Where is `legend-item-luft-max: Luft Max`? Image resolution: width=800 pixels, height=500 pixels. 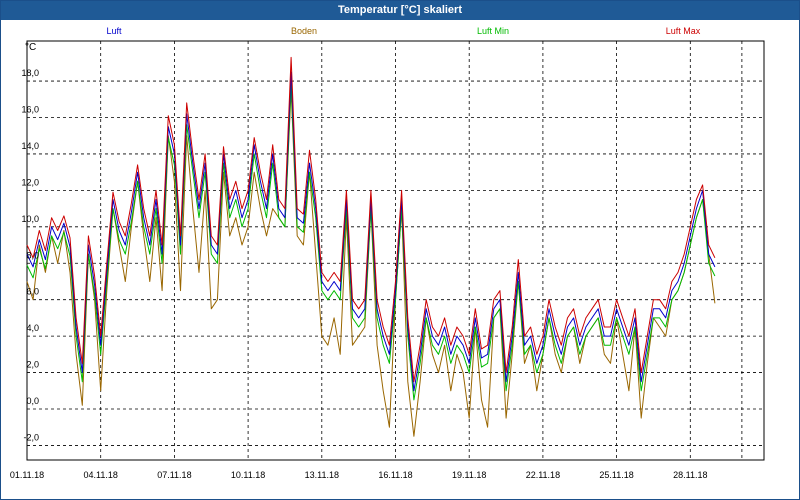 legend-item-luft-max: Luft Max is located at coordinates (683, 31).